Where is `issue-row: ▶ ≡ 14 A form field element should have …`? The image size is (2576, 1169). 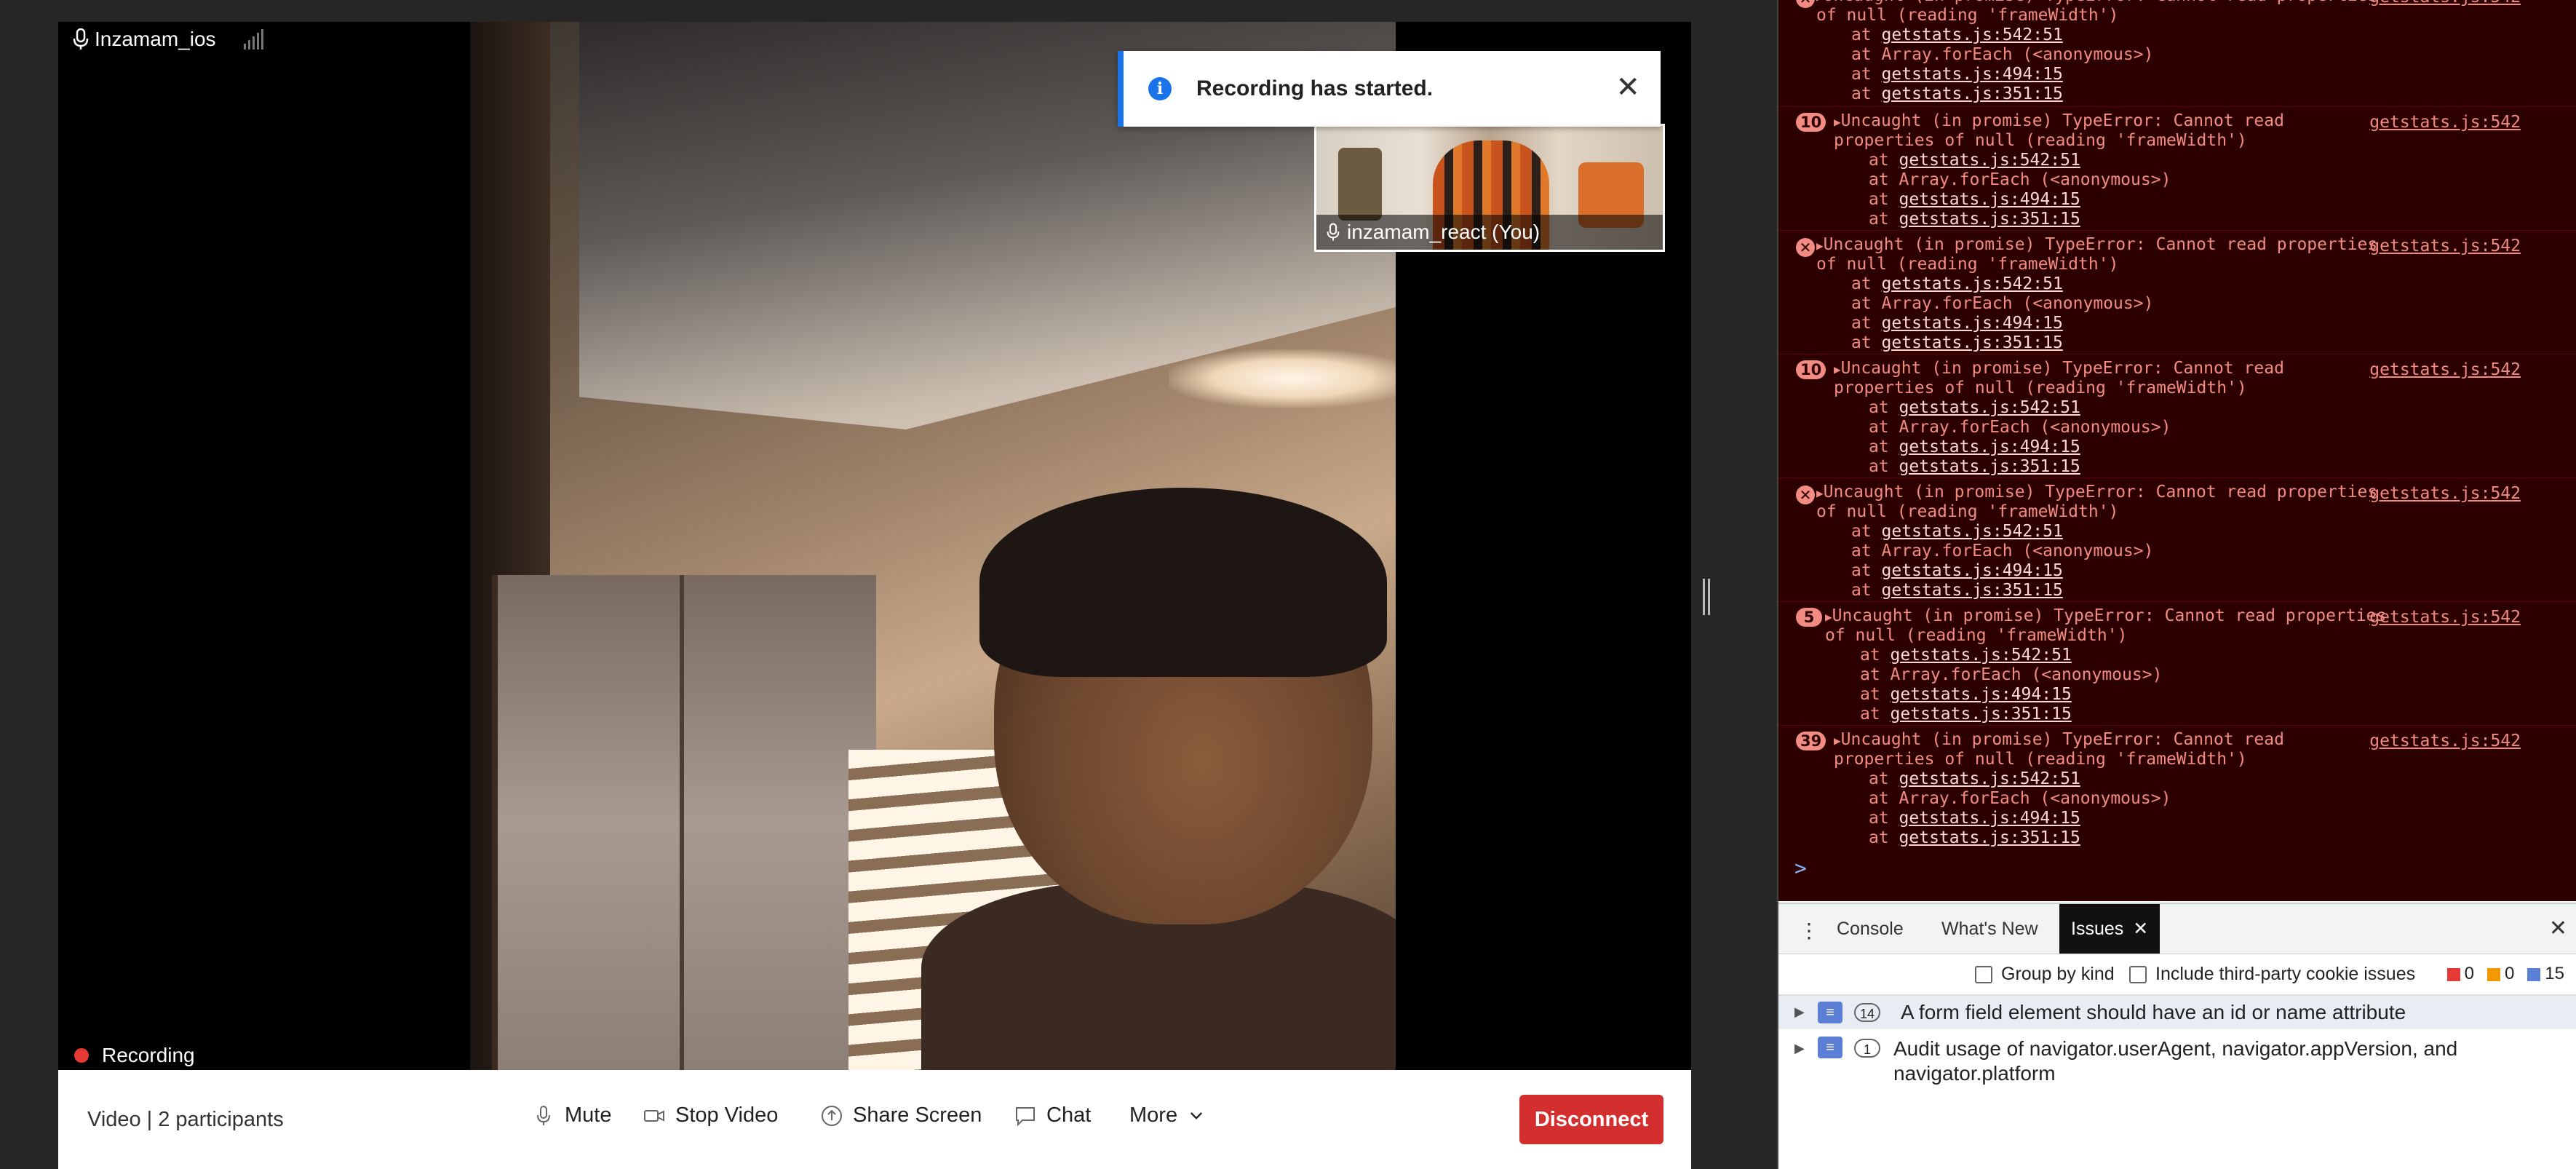 issue-row: ▶ ≡ 14 A form field element should have … is located at coordinates (2177, 1012).